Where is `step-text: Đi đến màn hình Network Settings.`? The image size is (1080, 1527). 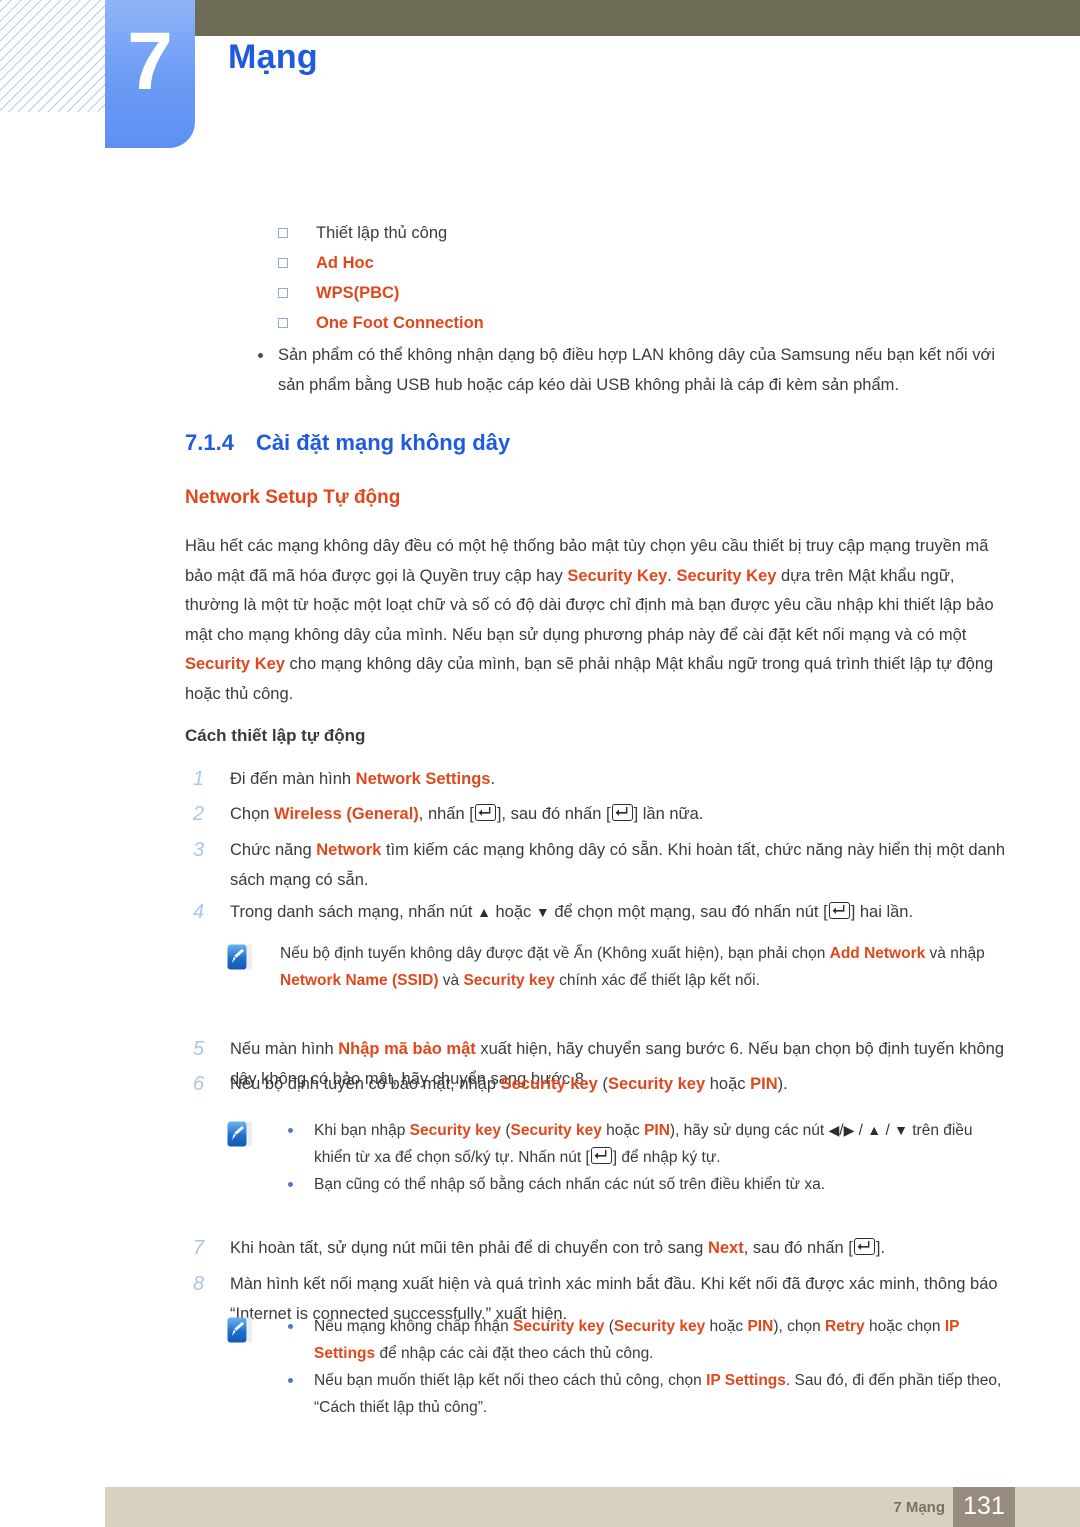
step-text: Đi đến màn hình Network Settings. is located at coordinates (363, 779).